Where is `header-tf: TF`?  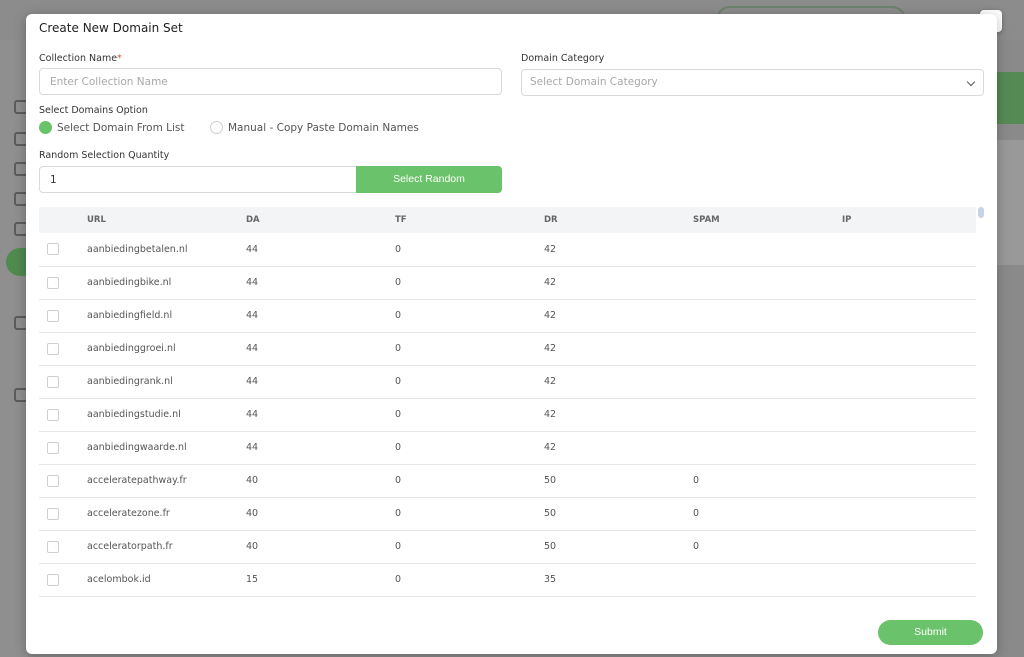
header-tf: TF is located at coordinates (469, 220).